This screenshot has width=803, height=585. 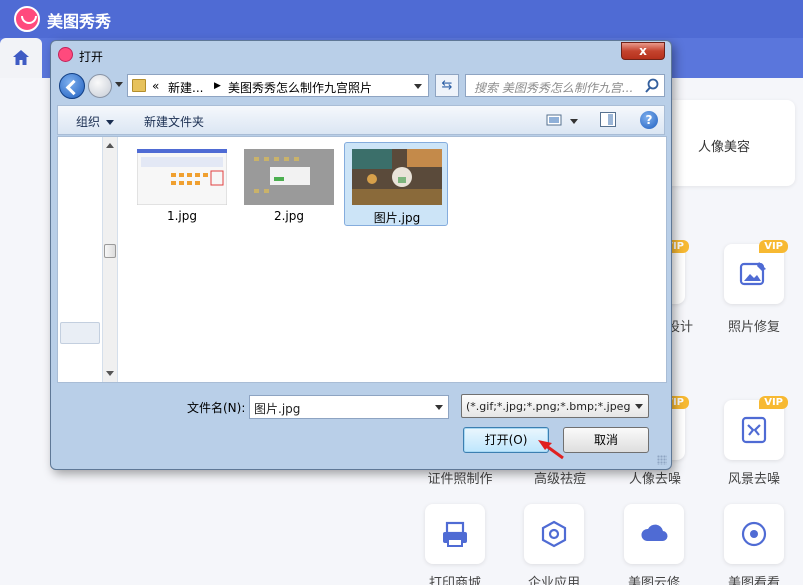 I want to click on tool-id-photo-label: 证件照制作, so click(x=460, y=479).